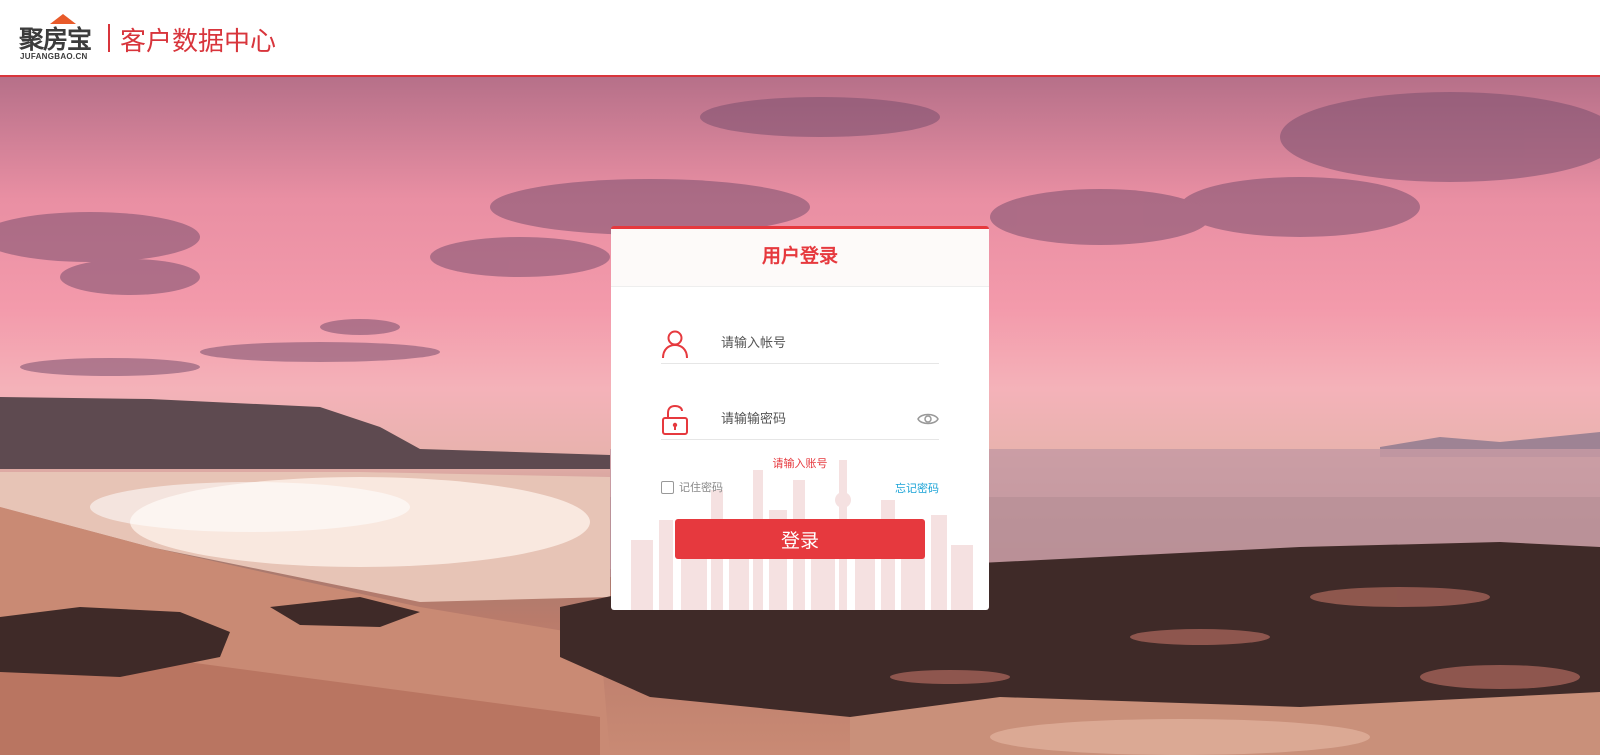 Image resolution: width=1600 pixels, height=755 pixels. I want to click on city-skyline-watermark, so click(802, 535).